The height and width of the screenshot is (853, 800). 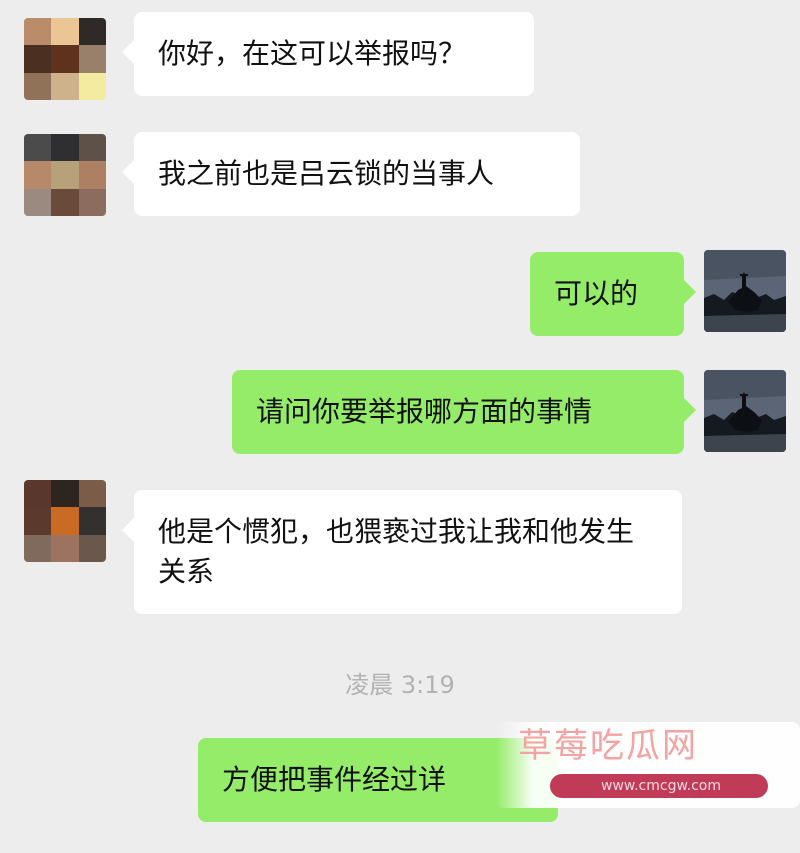 I want to click on watermark-overlay: 草莓吃瓜网 www.cmcgw.com, so click(x=648, y=765).